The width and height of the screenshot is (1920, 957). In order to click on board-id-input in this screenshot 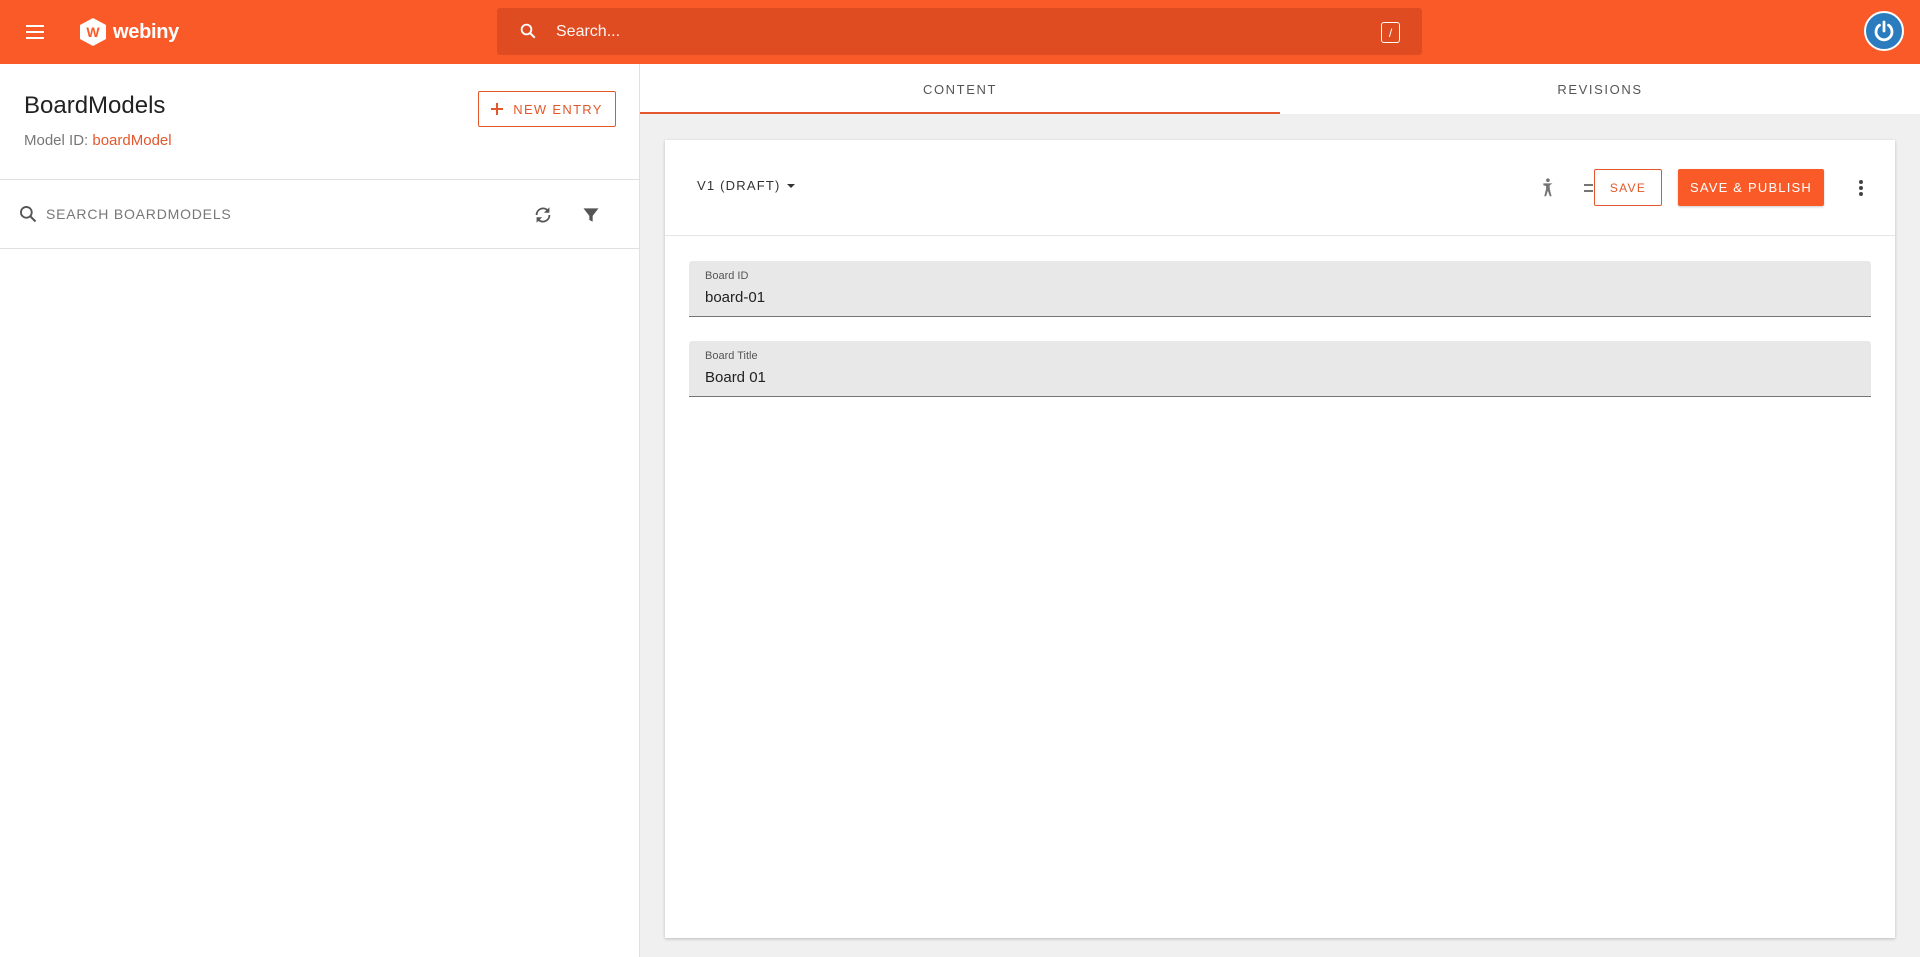, I will do `click(1275, 297)`.